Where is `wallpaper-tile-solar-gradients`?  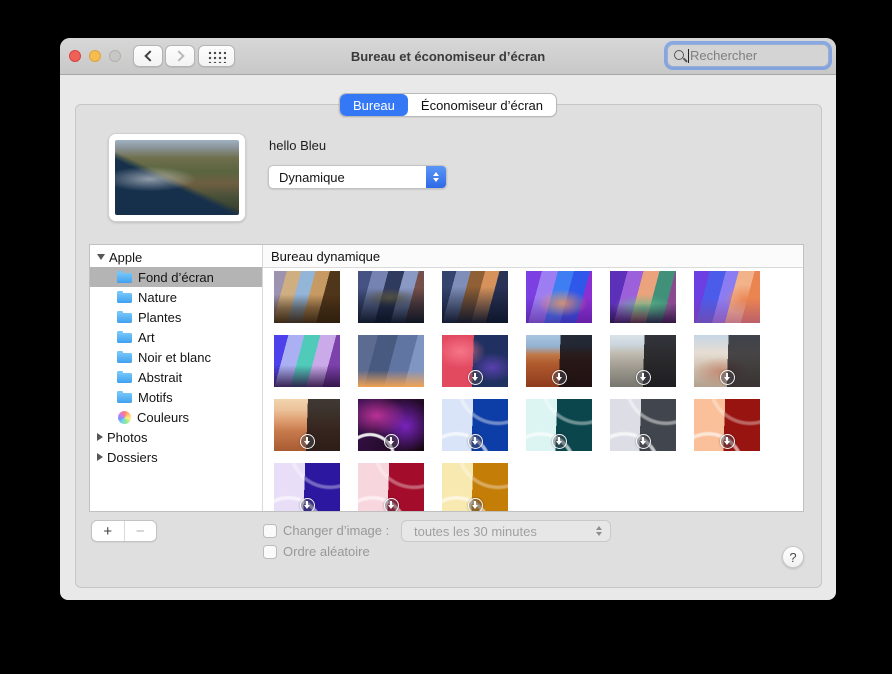
wallpaper-tile-solar-gradients is located at coordinates (391, 361).